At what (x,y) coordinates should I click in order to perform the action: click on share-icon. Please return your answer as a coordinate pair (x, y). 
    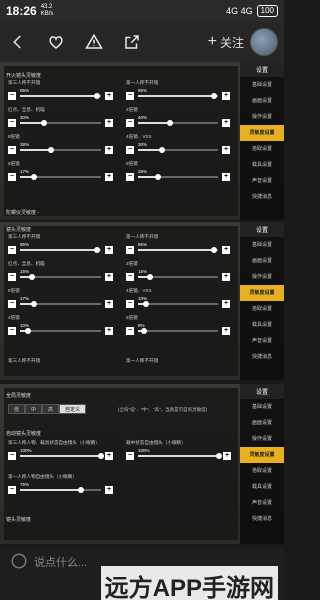
    Looking at the image, I should click on (132, 42).